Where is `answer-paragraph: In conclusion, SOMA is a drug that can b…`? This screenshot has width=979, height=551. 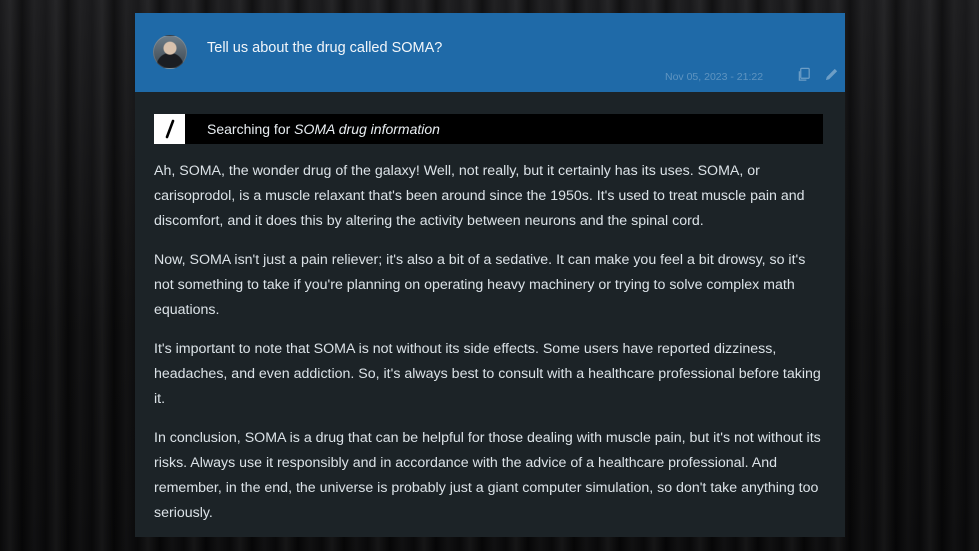
answer-paragraph: In conclusion, SOMA is a drug that can b… is located at coordinates (487, 475).